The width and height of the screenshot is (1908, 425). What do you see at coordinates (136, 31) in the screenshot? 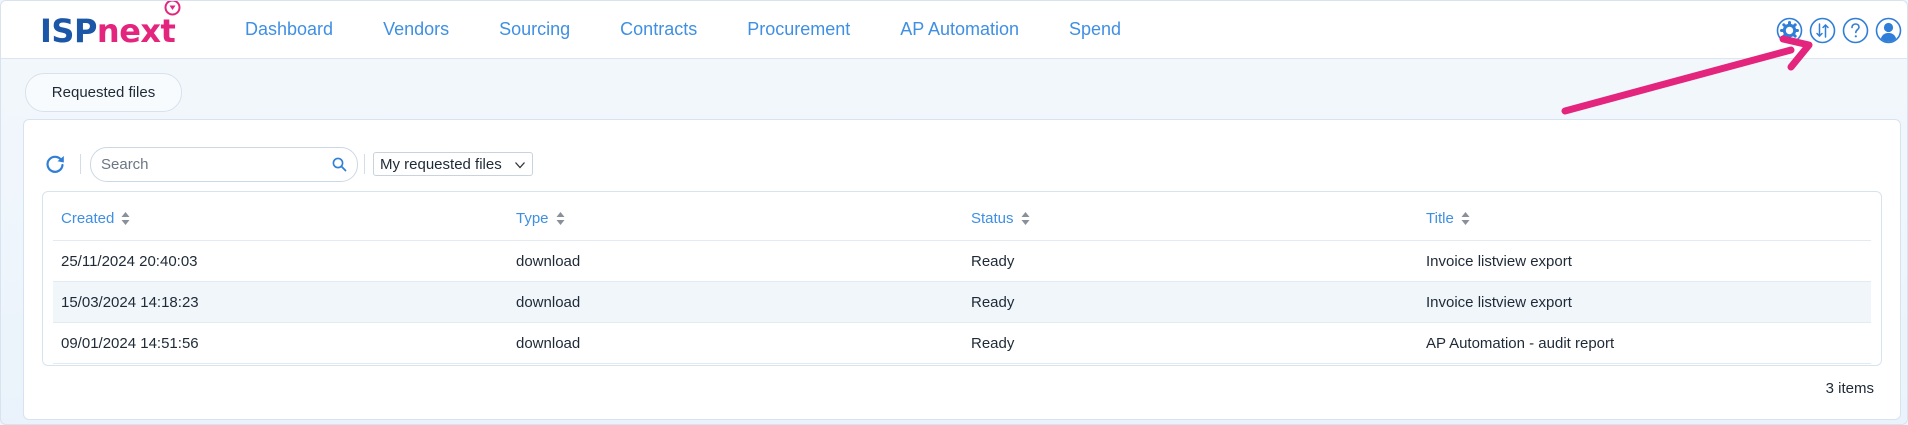
I see `logo-text-next: next` at bounding box center [136, 31].